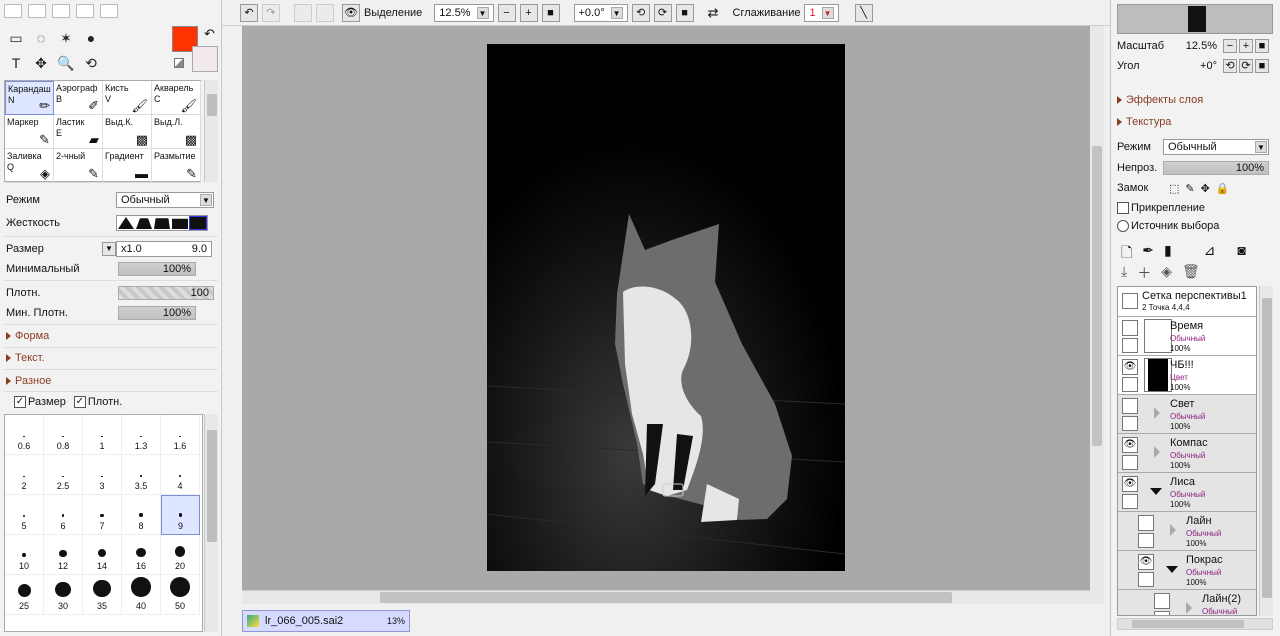 The height and width of the screenshot is (636, 1280). I want to click on size-input: x1.0 9.0, so click(164, 249).